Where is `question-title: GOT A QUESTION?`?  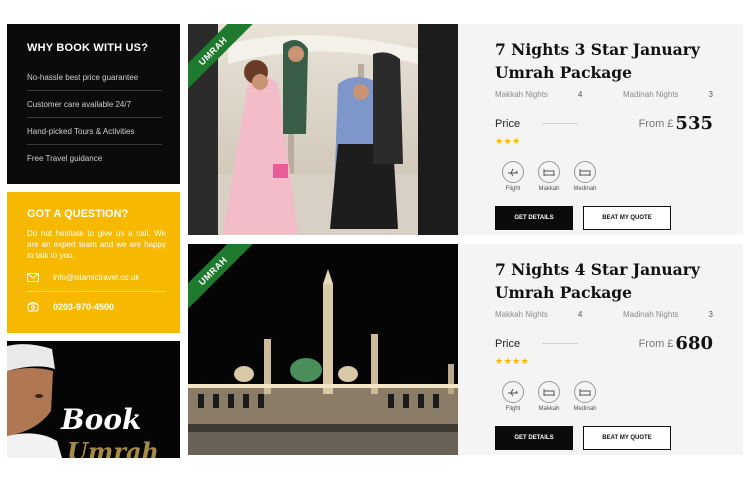 question-title: GOT A QUESTION? is located at coordinates (78, 214).